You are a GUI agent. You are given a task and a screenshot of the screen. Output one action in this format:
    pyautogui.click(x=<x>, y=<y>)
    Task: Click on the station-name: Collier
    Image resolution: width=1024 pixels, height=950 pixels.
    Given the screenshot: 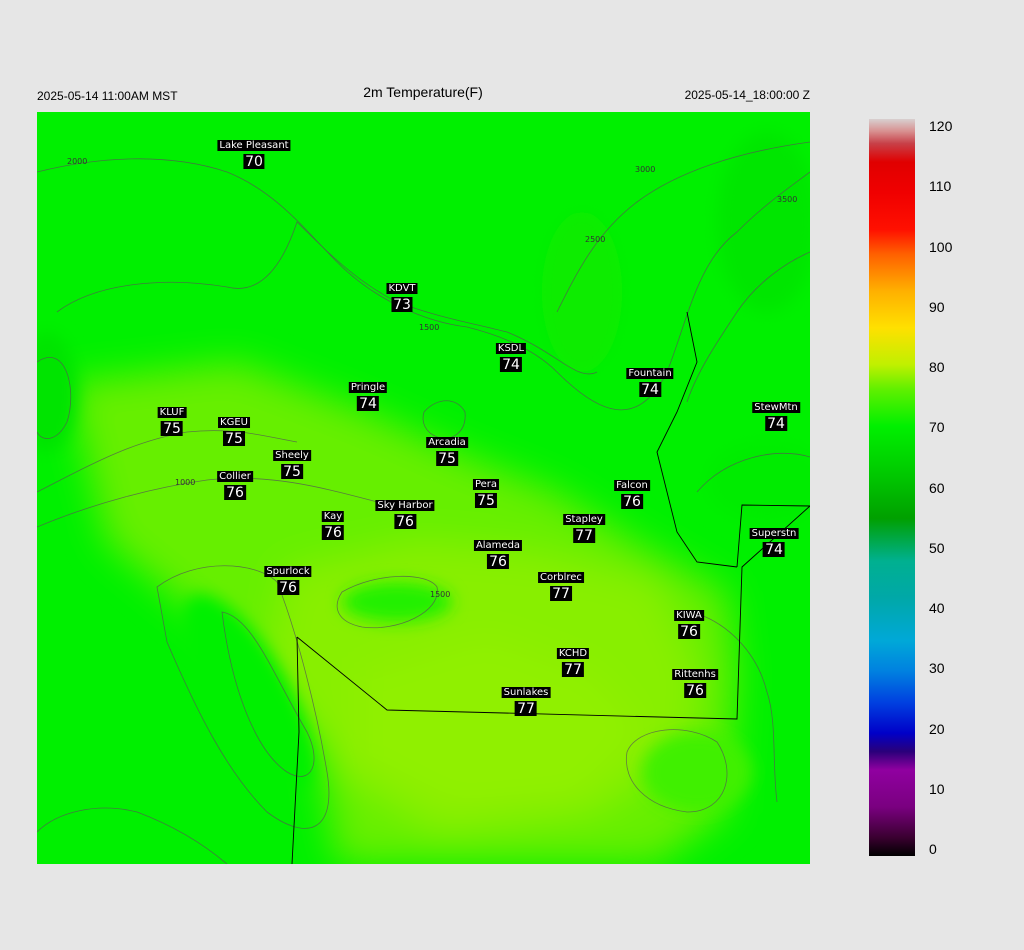 What is the action you would take?
    pyautogui.click(x=235, y=476)
    